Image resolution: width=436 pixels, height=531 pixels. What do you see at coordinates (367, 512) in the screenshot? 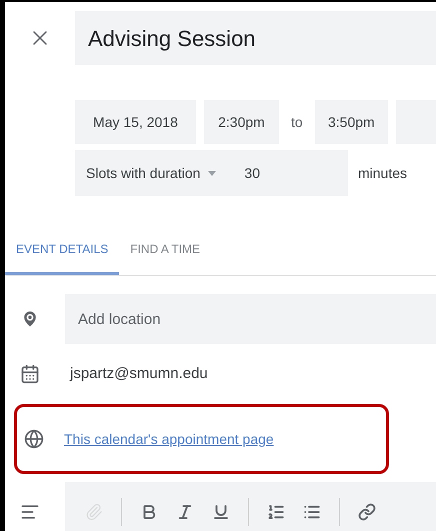
I see `link-icon` at bounding box center [367, 512].